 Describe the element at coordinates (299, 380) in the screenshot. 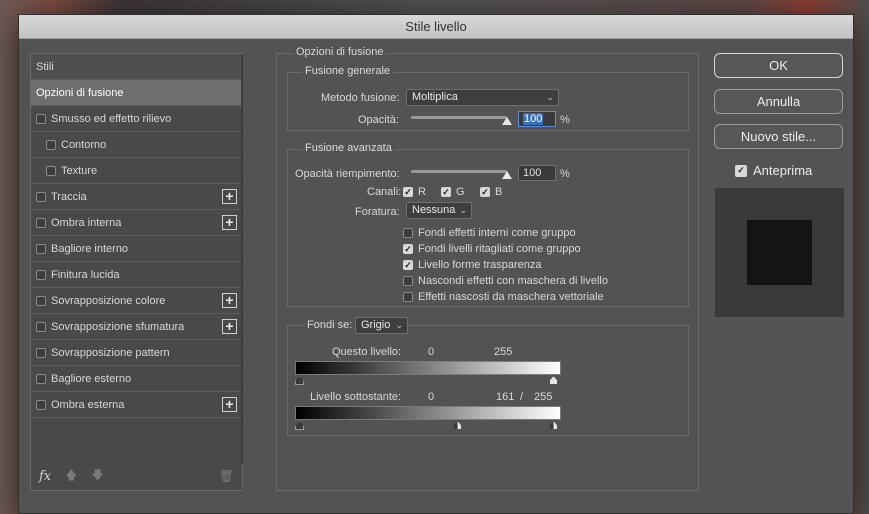

I see `this-layer-black-slider` at that location.